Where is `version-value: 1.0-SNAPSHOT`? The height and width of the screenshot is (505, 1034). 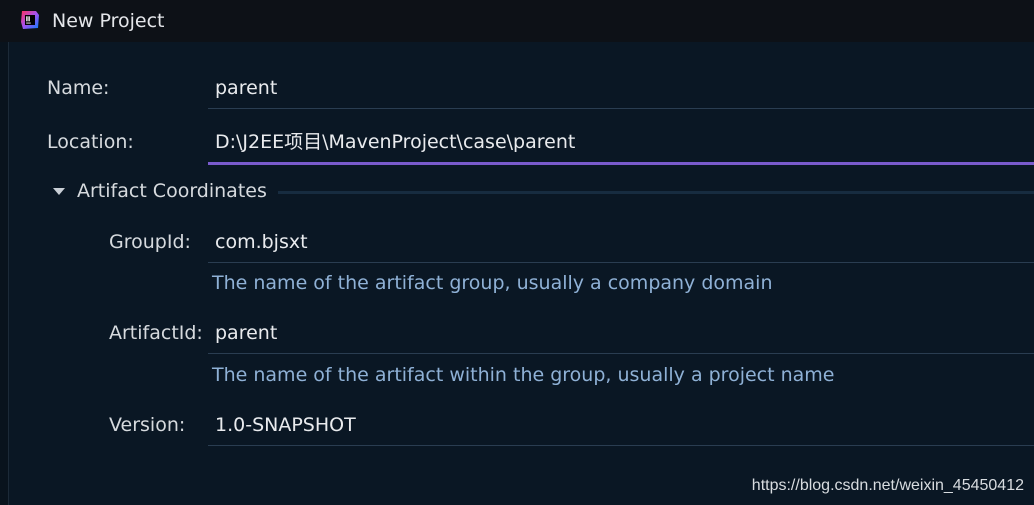 version-value: 1.0-SNAPSHOT is located at coordinates (285, 425).